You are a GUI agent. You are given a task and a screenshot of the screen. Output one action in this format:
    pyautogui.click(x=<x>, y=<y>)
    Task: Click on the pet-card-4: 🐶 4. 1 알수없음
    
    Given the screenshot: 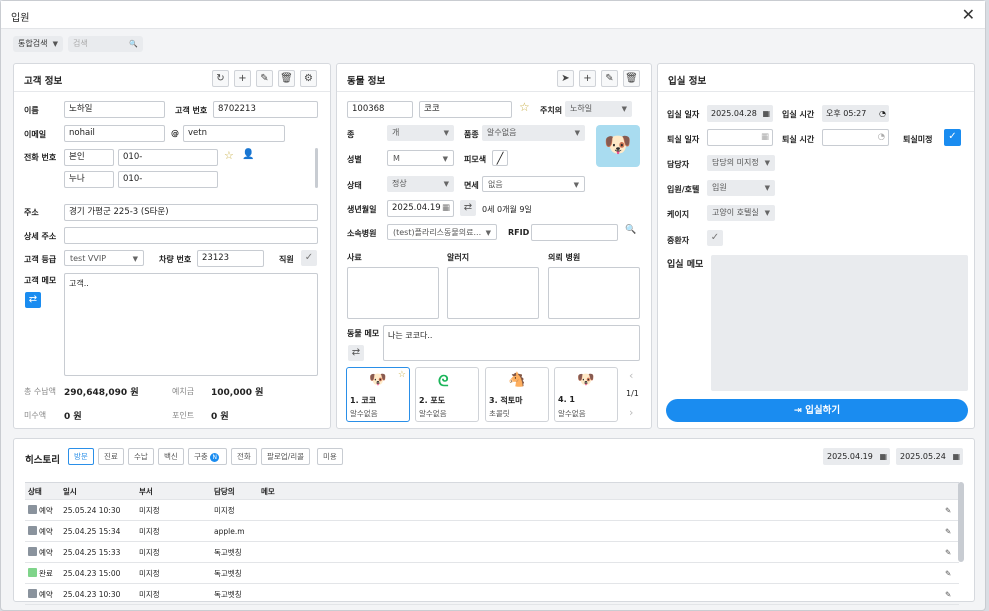 What is the action you would take?
    pyautogui.click(x=586, y=394)
    